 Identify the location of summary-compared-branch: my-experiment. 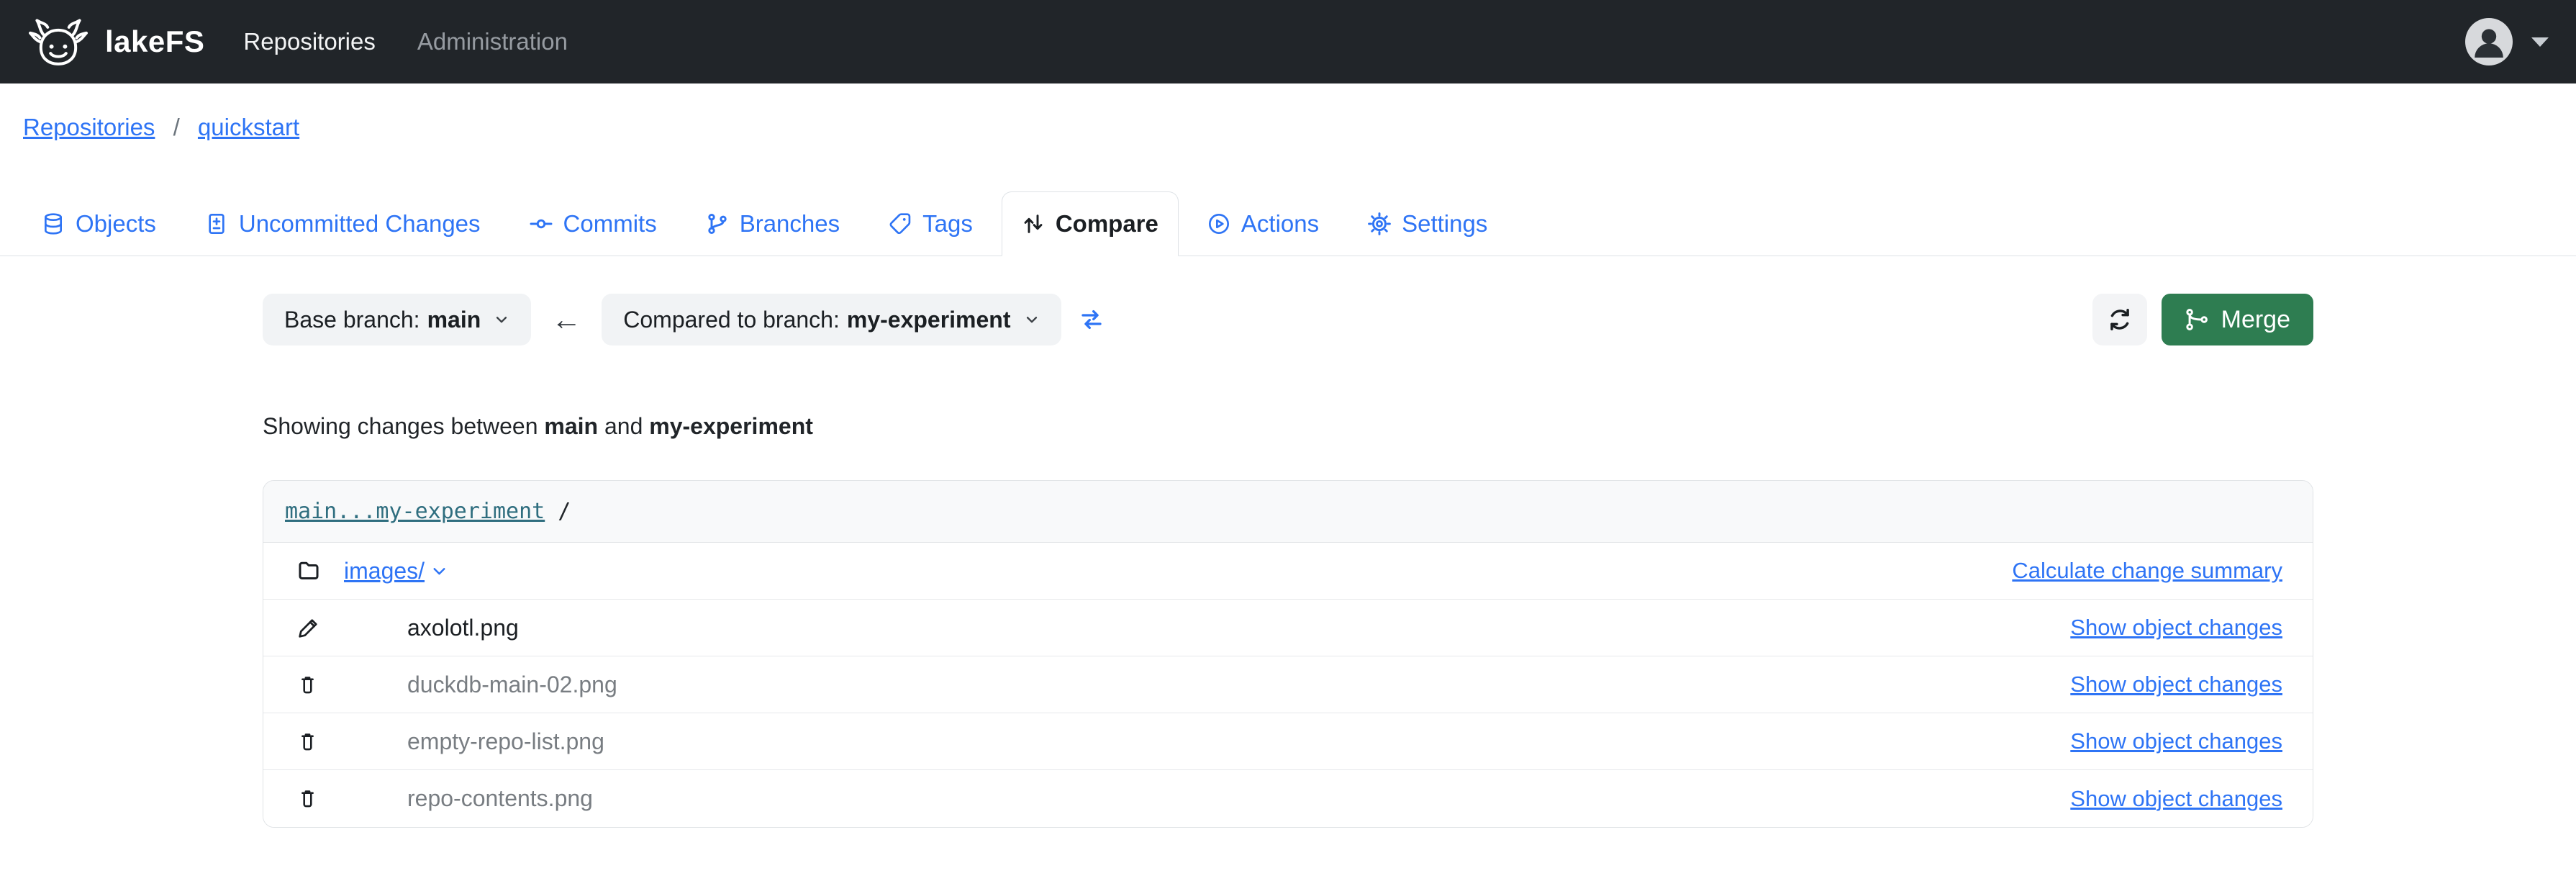
(731, 426).